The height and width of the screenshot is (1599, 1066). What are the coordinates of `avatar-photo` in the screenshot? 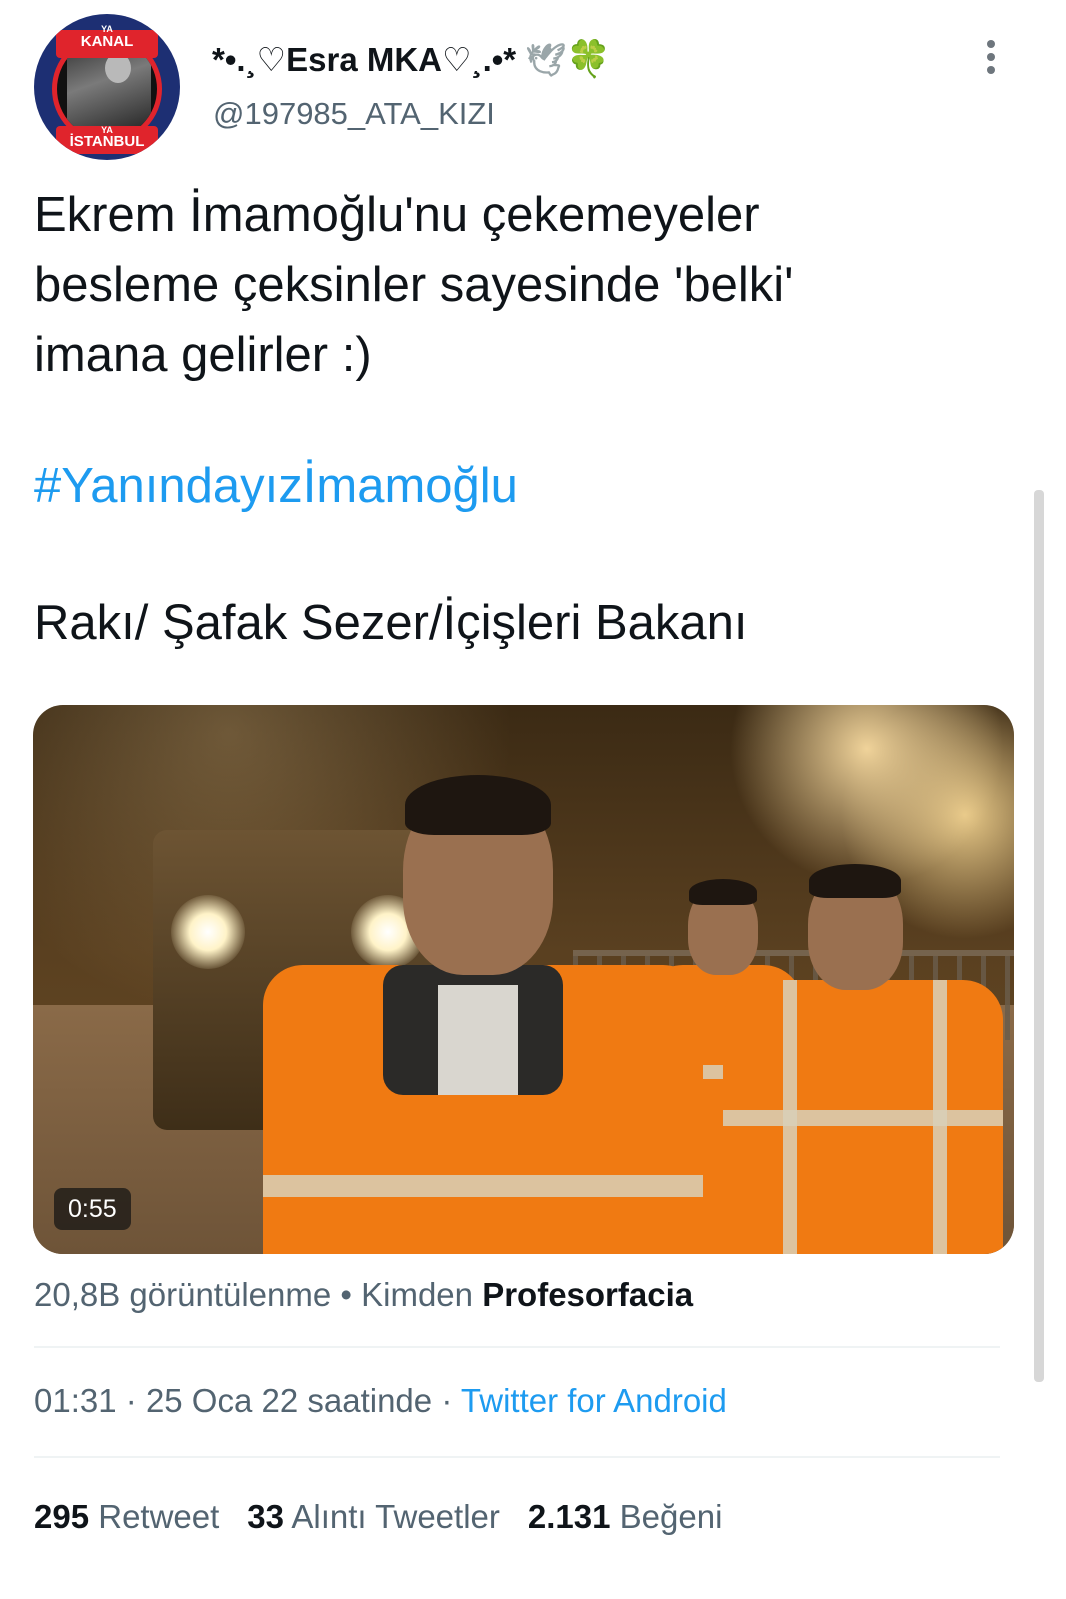 It's located at (109, 90).